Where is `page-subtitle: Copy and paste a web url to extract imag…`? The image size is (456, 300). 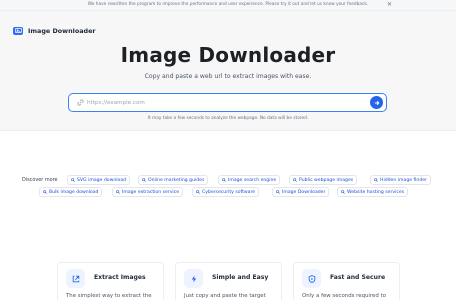 page-subtitle: Copy and paste a web url to extract imag… is located at coordinates (228, 76).